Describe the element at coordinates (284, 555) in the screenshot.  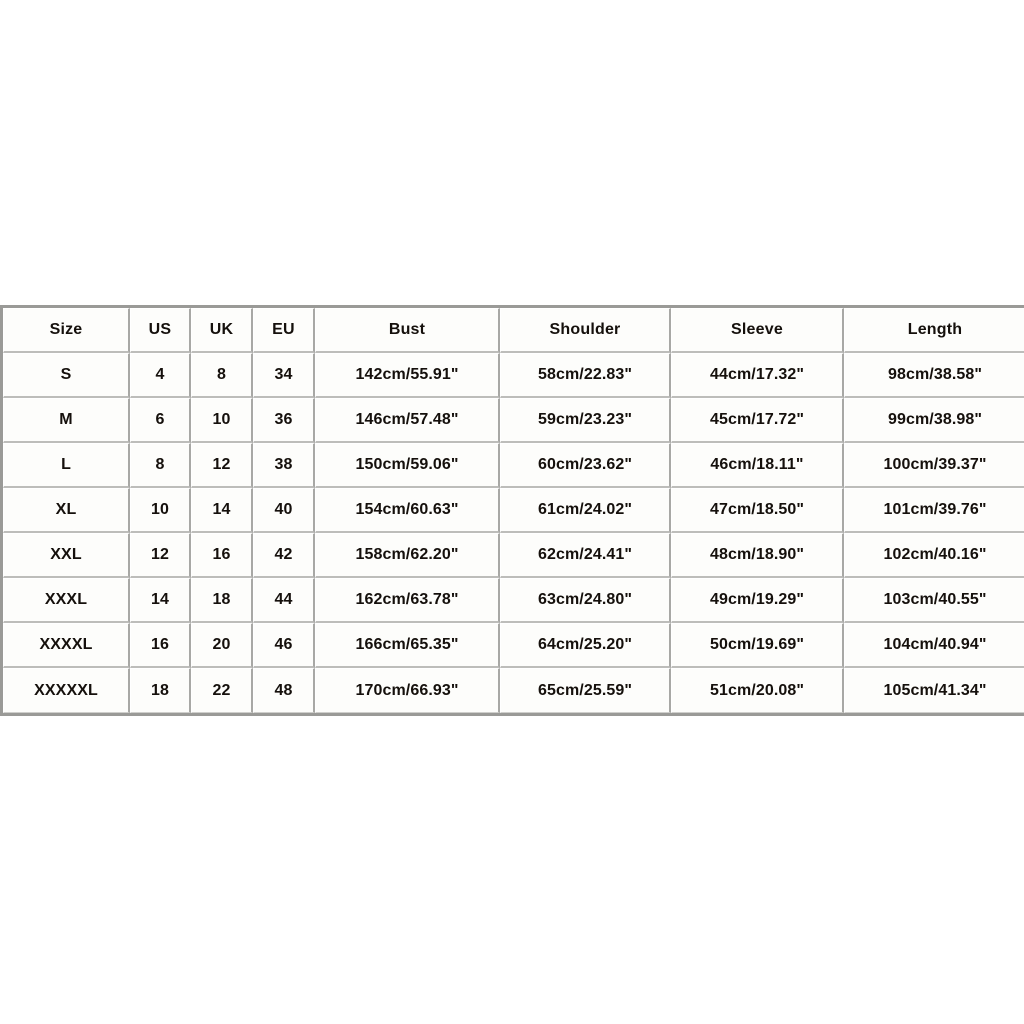
I see `cell-eu: 42` at that location.